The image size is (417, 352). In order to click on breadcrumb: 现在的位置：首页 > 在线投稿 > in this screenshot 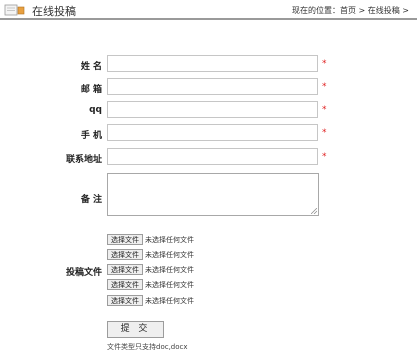, I will do `click(350, 10)`.